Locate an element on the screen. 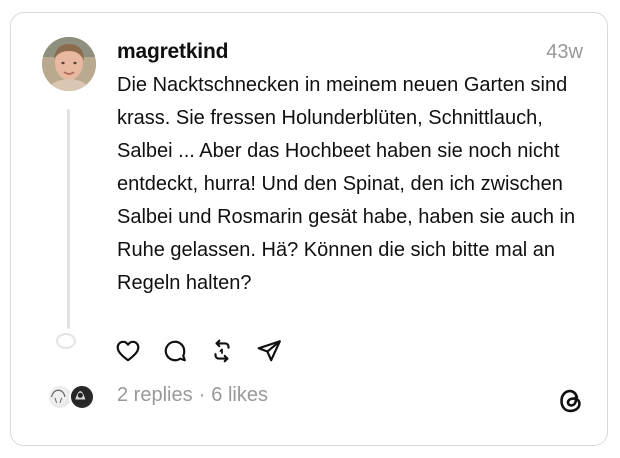  action-bar is located at coordinates (209, 351).